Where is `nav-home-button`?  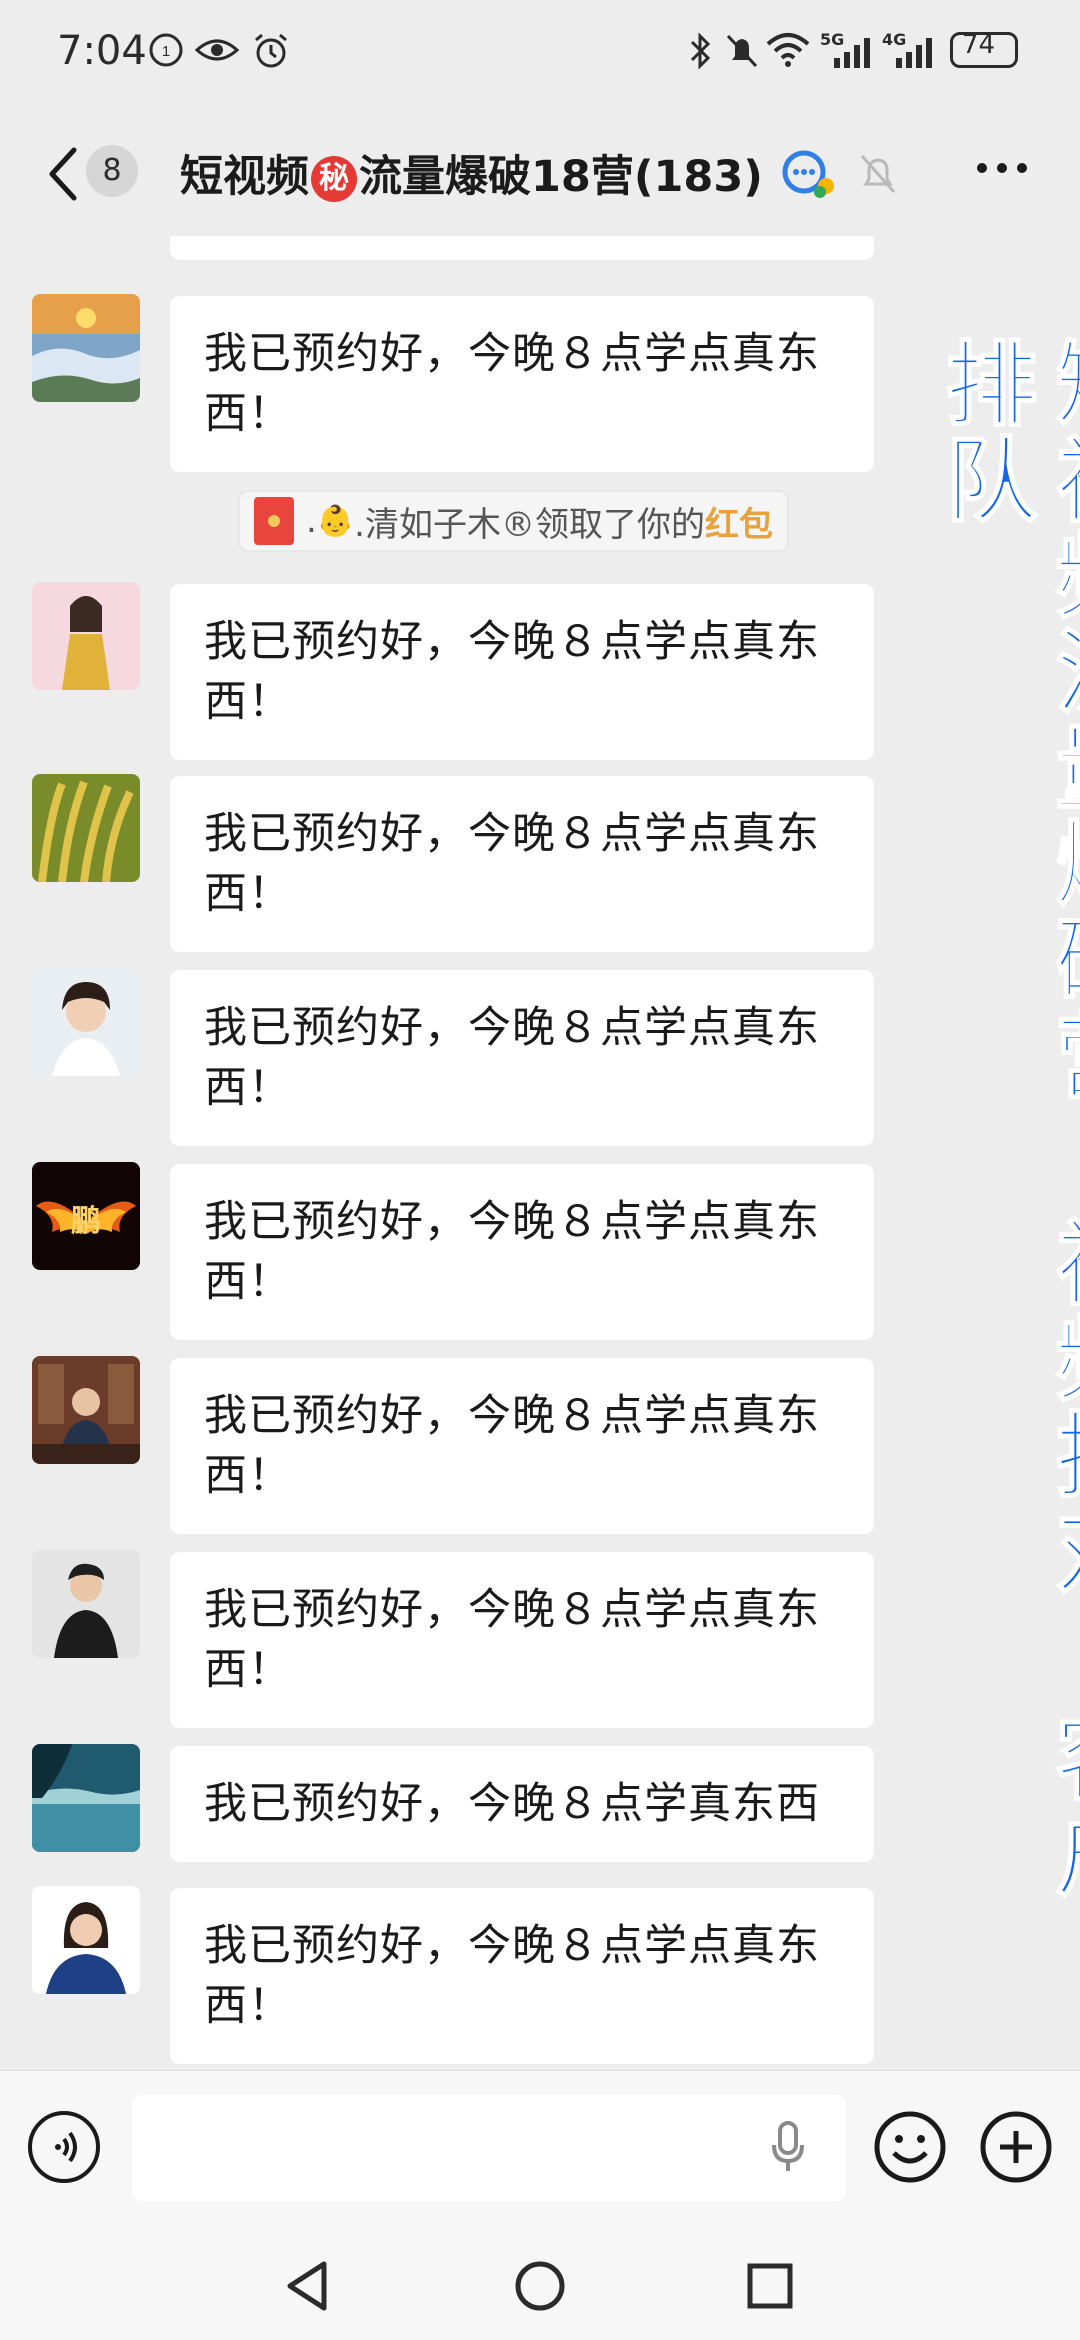 nav-home-button is located at coordinates (540, 2286).